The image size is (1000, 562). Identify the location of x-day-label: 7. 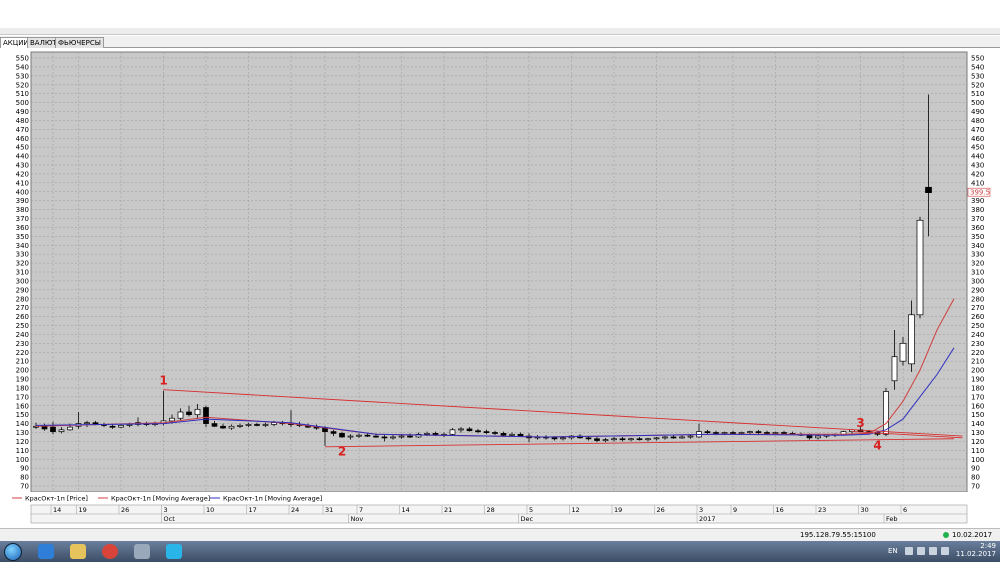
(361, 510).